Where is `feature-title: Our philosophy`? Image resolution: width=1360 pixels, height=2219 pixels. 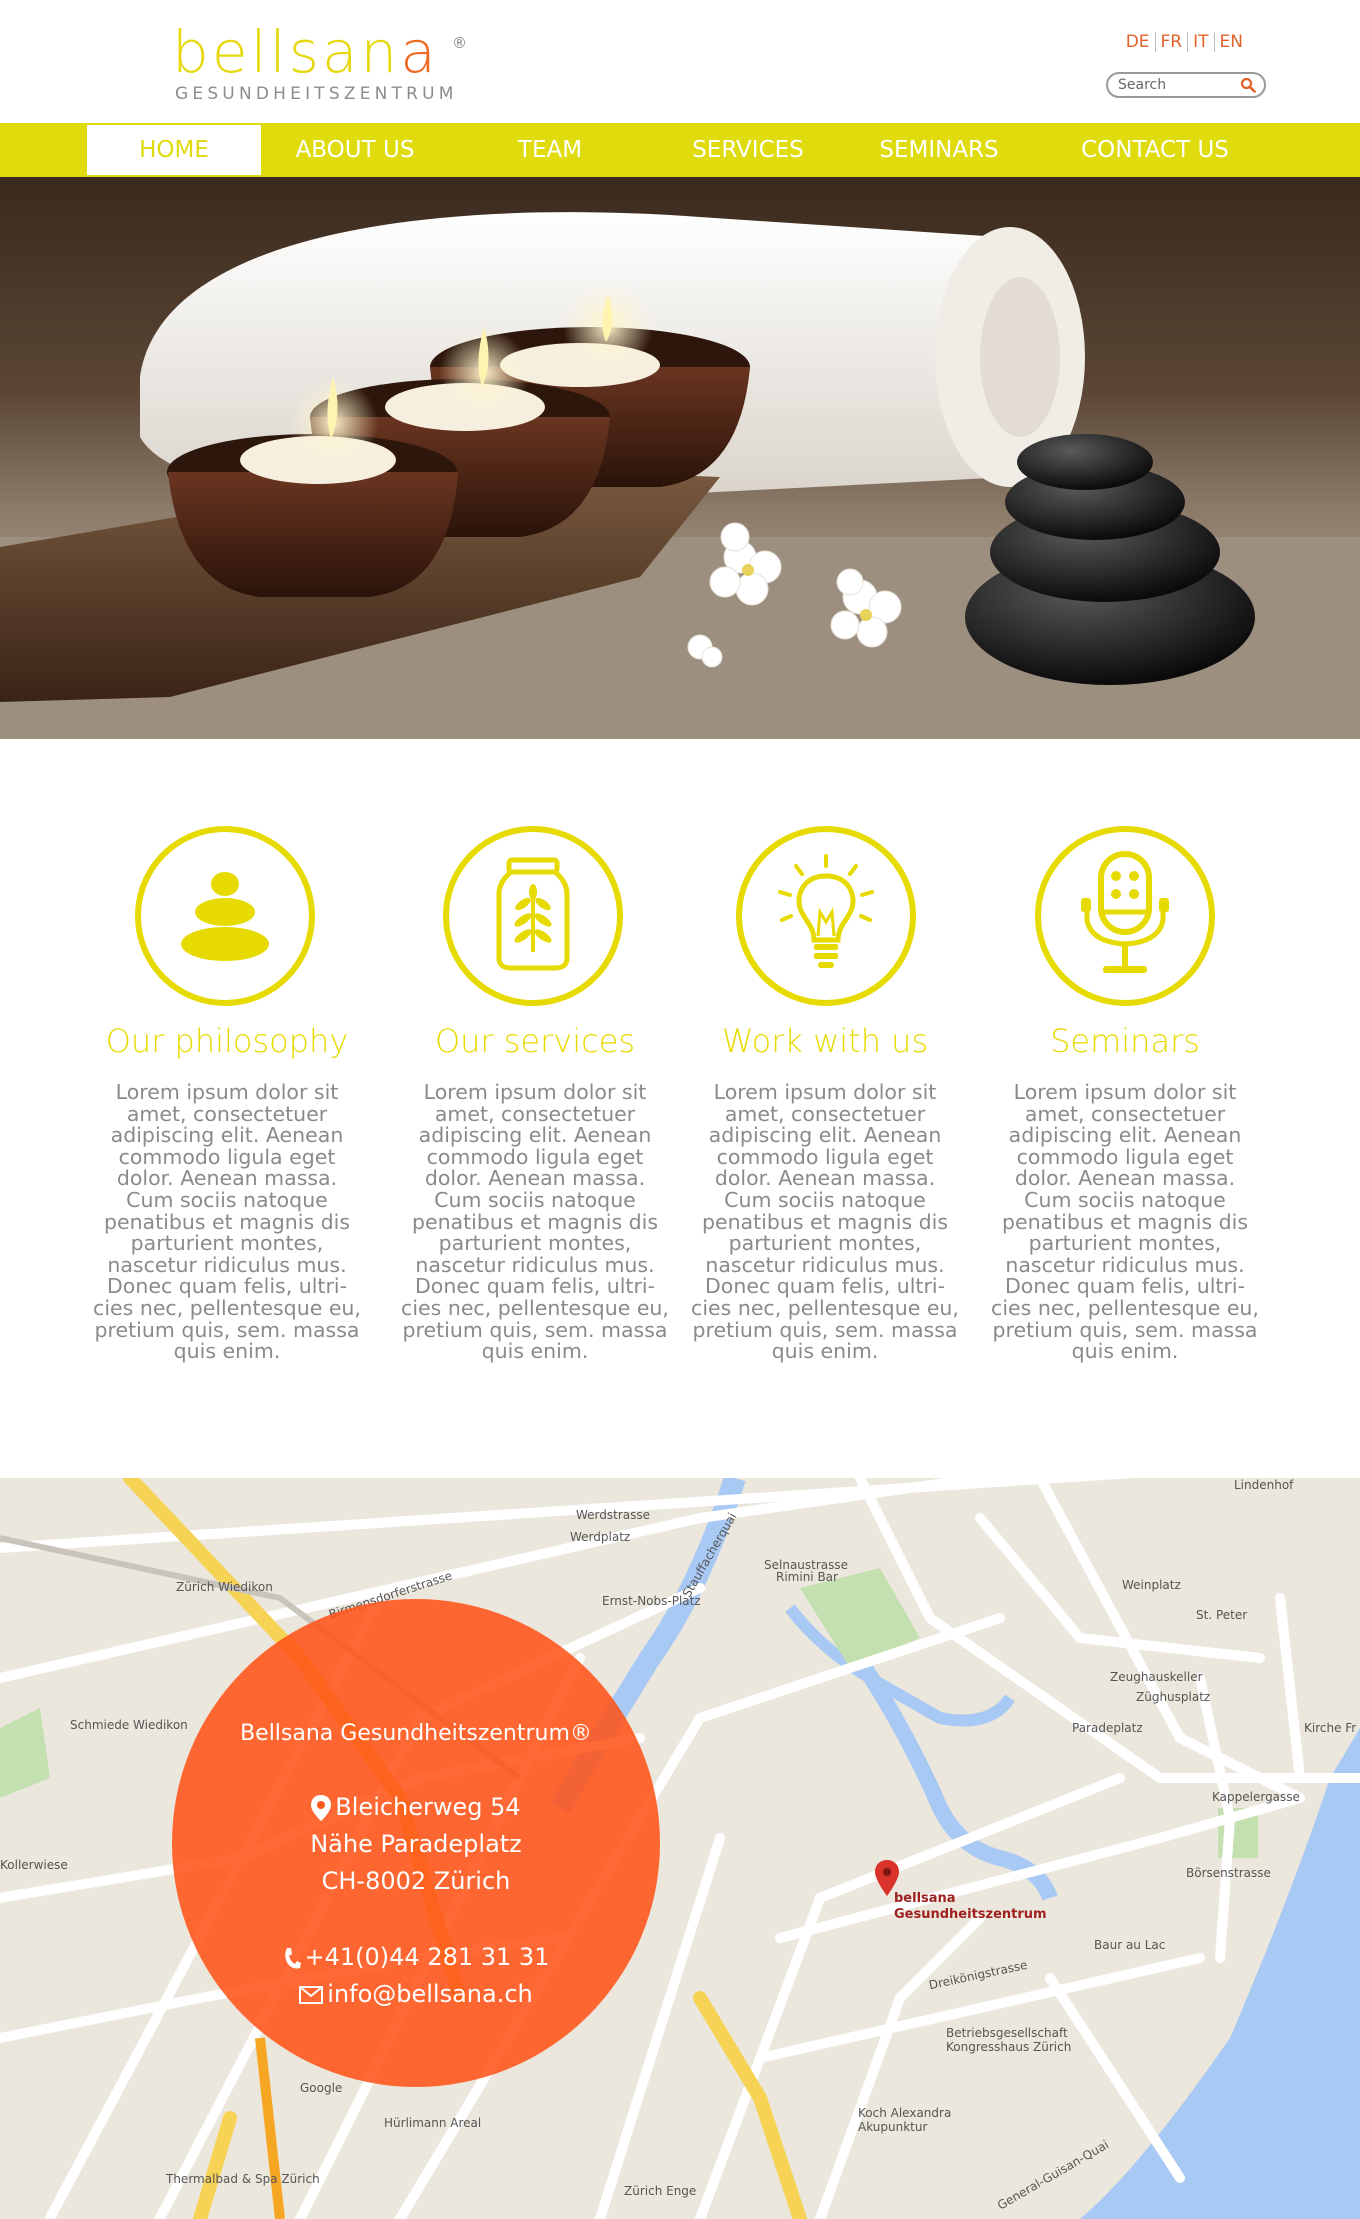
feature-title: Our philosophy is located at coordinates (227, 1041).